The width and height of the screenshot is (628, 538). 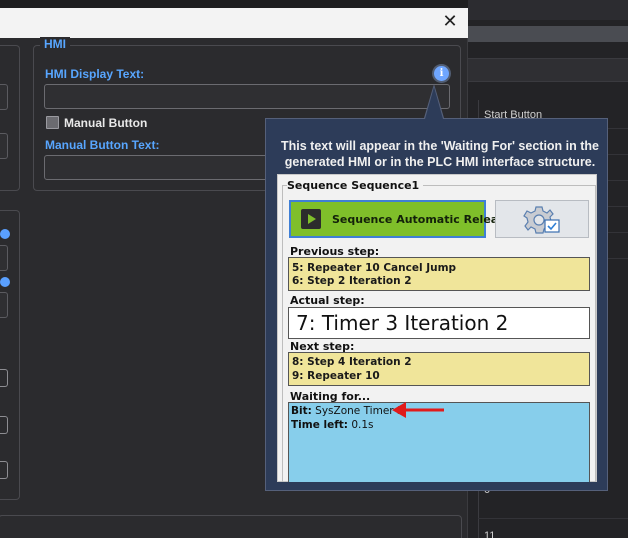 I want to click on previous-step-item: 5: Repeater 10 Cancel Jump, so click(x=374, y=268).